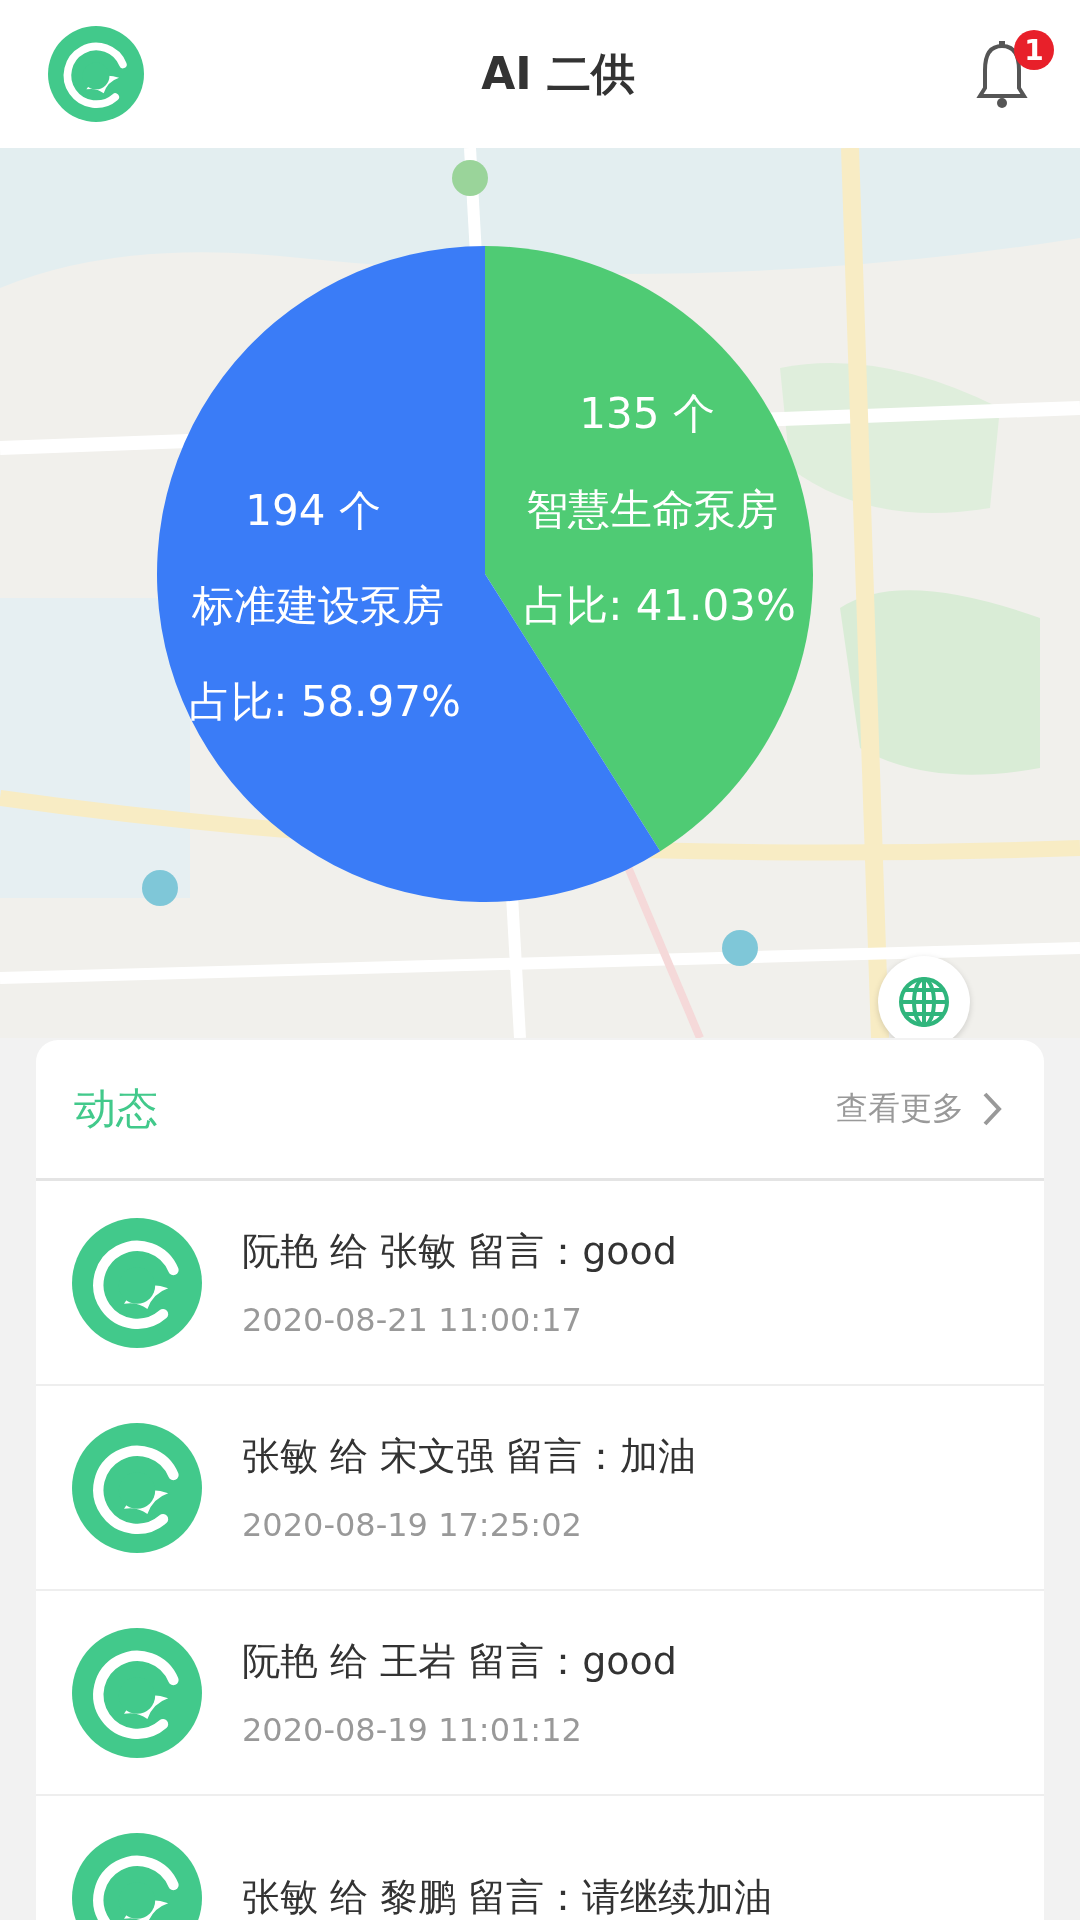 The image size is (1080, 1920). I want to click on message-time: 2020-08-21 11:00:17, so click(412, 1320).